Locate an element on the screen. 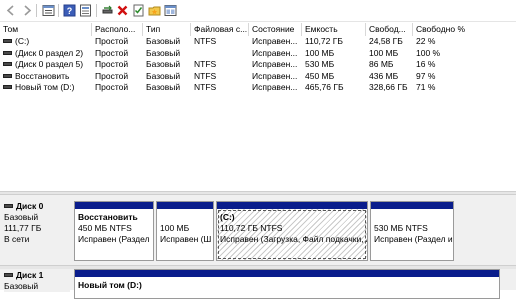  disk-1-label: Диск 1 Базовый is located at coordinates (37, 281).